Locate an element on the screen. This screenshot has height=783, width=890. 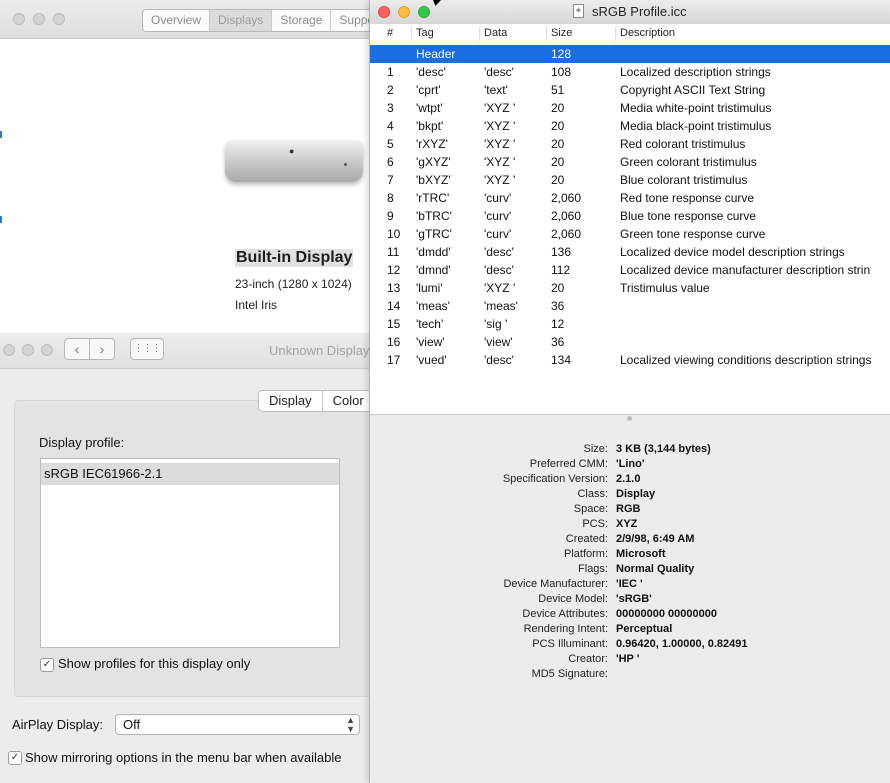
info-key: Size: is located at coordinates (595, 449).